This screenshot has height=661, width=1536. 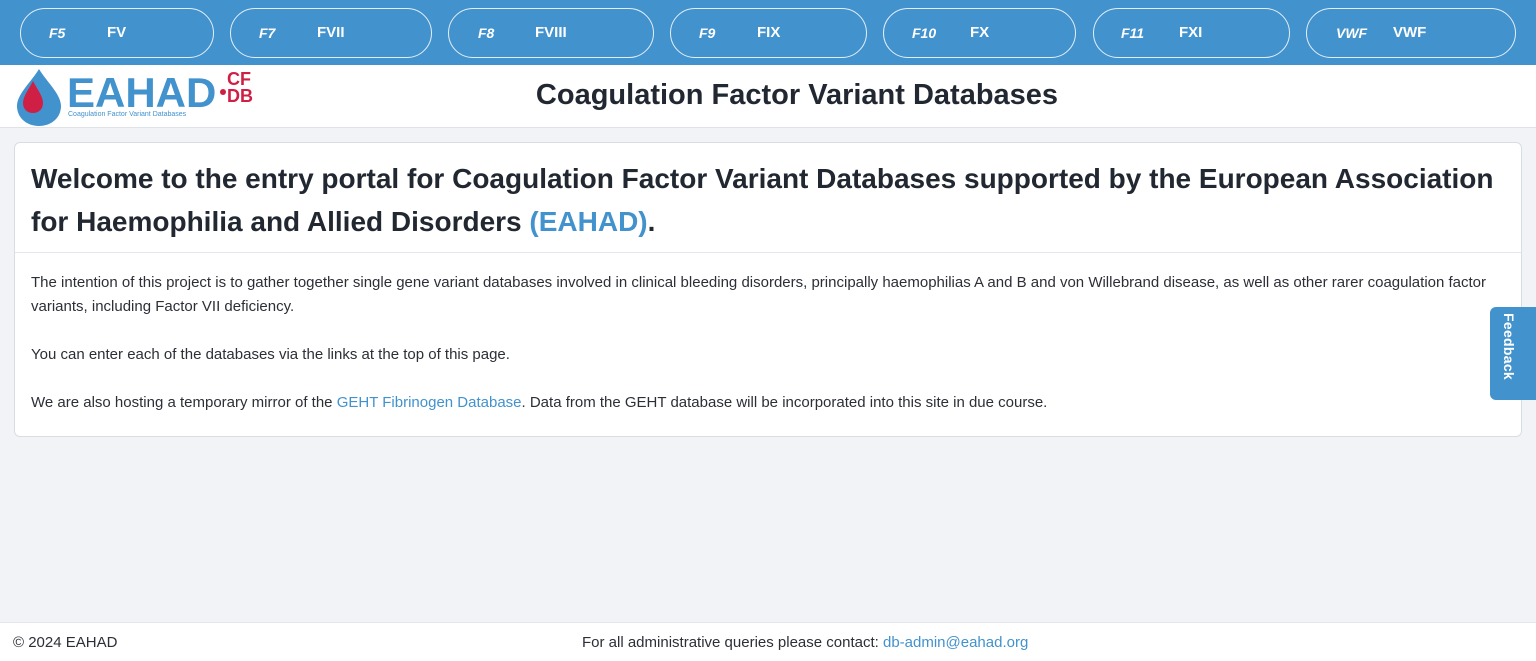 I want to click on nav-name: VWF, so click(x=1410, y=32).